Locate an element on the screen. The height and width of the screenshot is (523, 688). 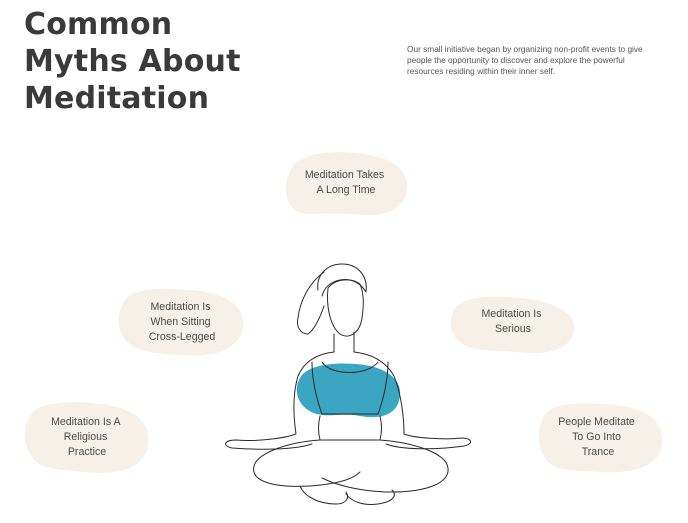
myth-line: Religious is located at coordinates (86, 437).